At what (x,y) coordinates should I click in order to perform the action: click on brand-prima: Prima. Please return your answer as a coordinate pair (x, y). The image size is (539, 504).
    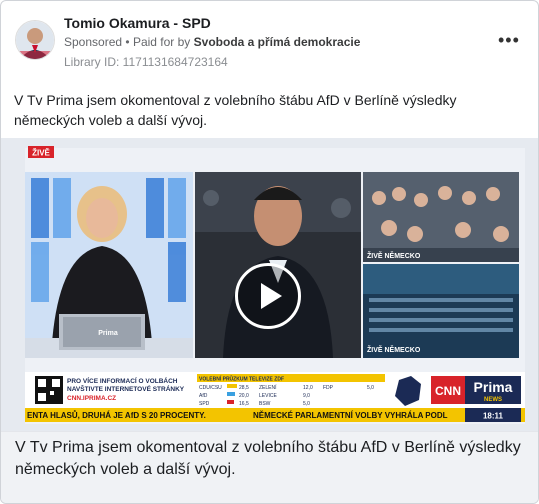
    Looking at the image, I should click on (493, 387).